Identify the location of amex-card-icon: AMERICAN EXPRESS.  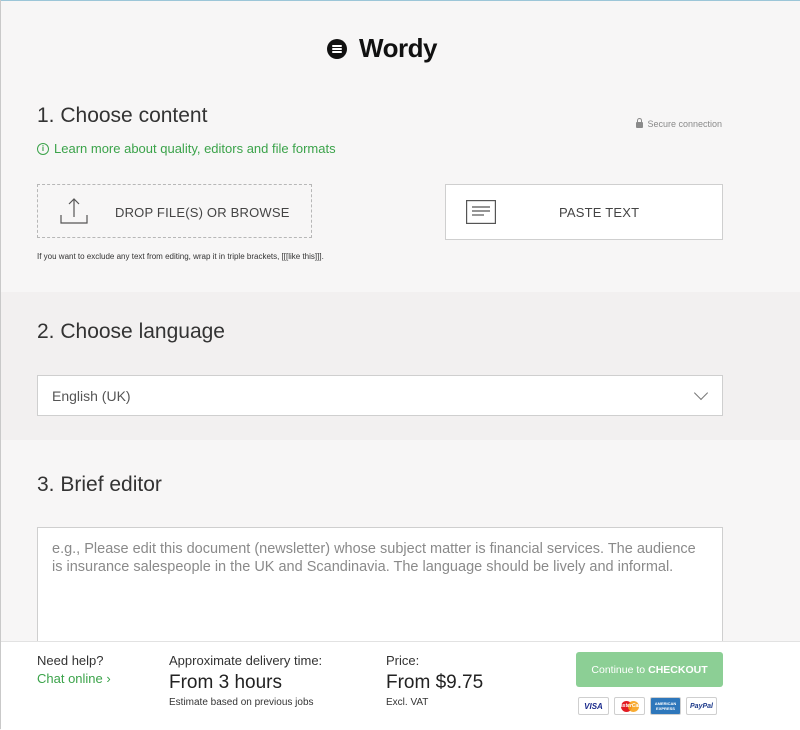
(665, 706).